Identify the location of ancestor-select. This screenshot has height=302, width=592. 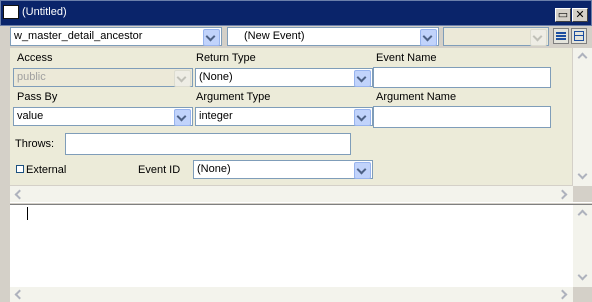
(496, 36).